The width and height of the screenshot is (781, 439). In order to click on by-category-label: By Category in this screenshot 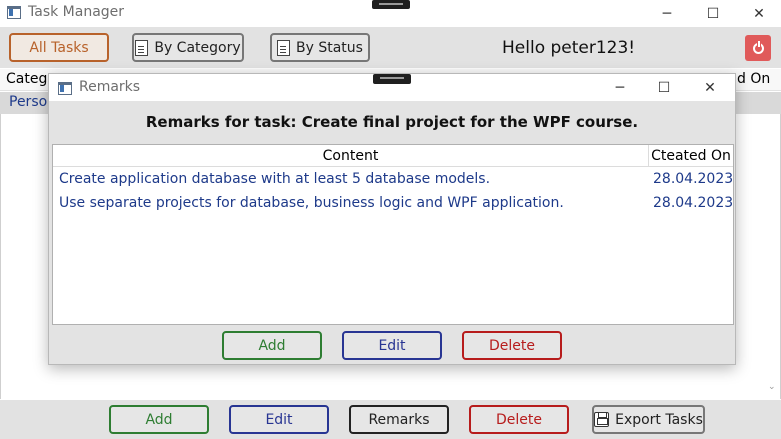, I will do `click(197, 47)`.